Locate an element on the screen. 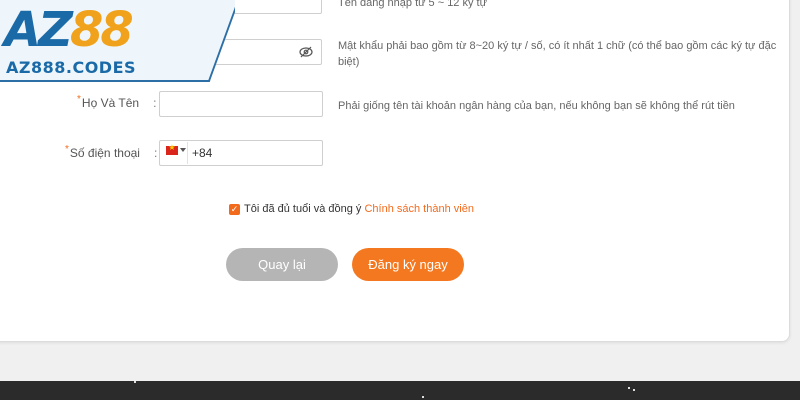  username-hint: Tên đăng nhập từ 5 ~ 12 ký tự is located at coordinates (412, 4).